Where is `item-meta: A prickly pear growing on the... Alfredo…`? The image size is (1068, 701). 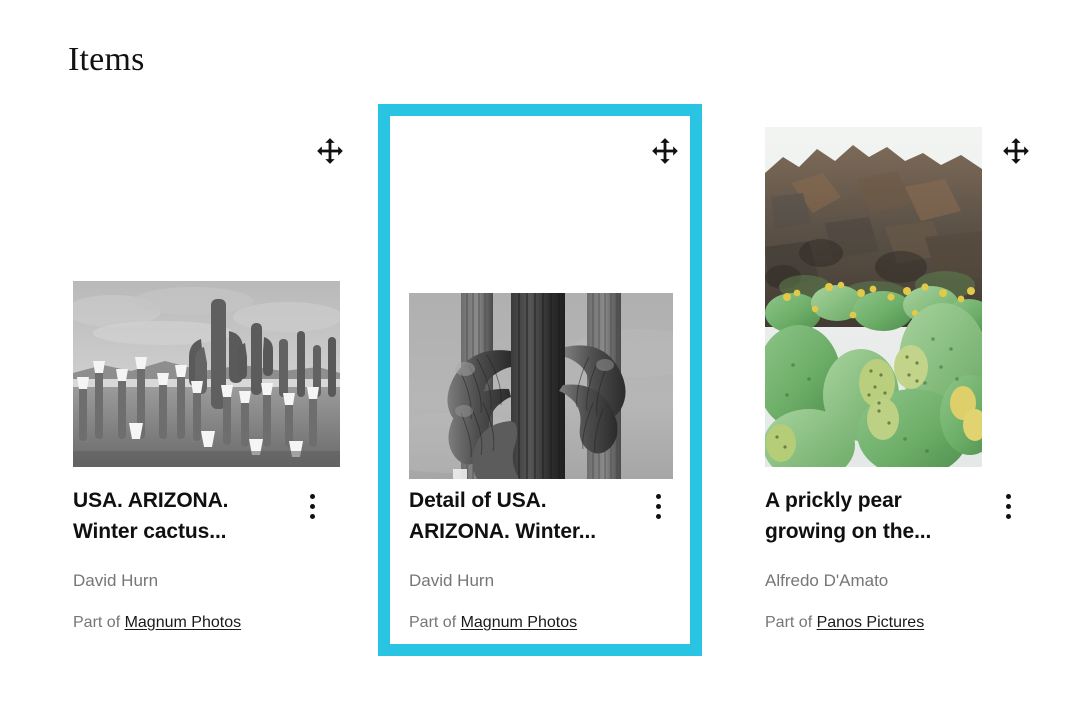
item-meta: A prickly pear growing on the... Alfredo… is located at coordinates (896, 559).